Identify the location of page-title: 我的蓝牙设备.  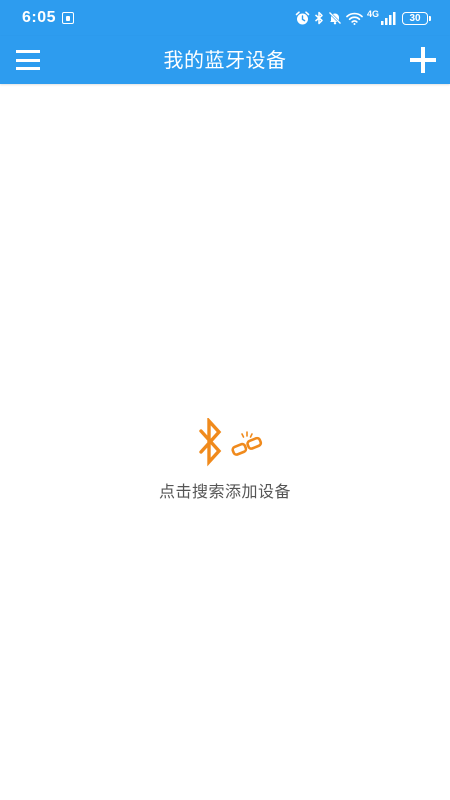
(225, 60).